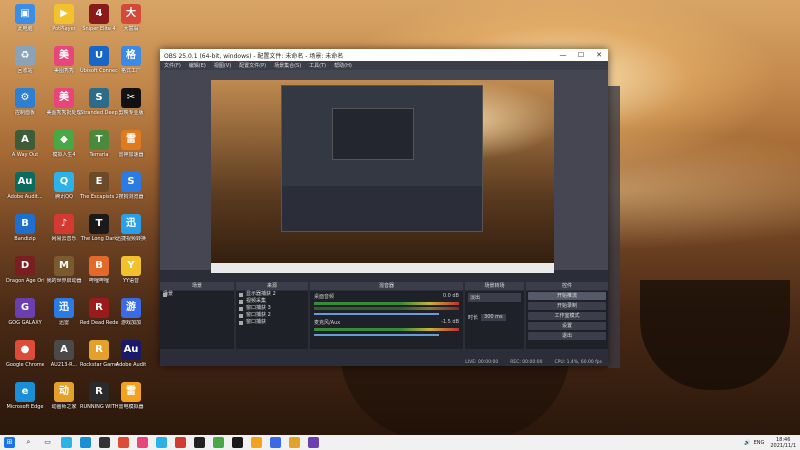 The height and width of the screenshot is (450, 800). I want to click on qq-icon, so click(161, 442).